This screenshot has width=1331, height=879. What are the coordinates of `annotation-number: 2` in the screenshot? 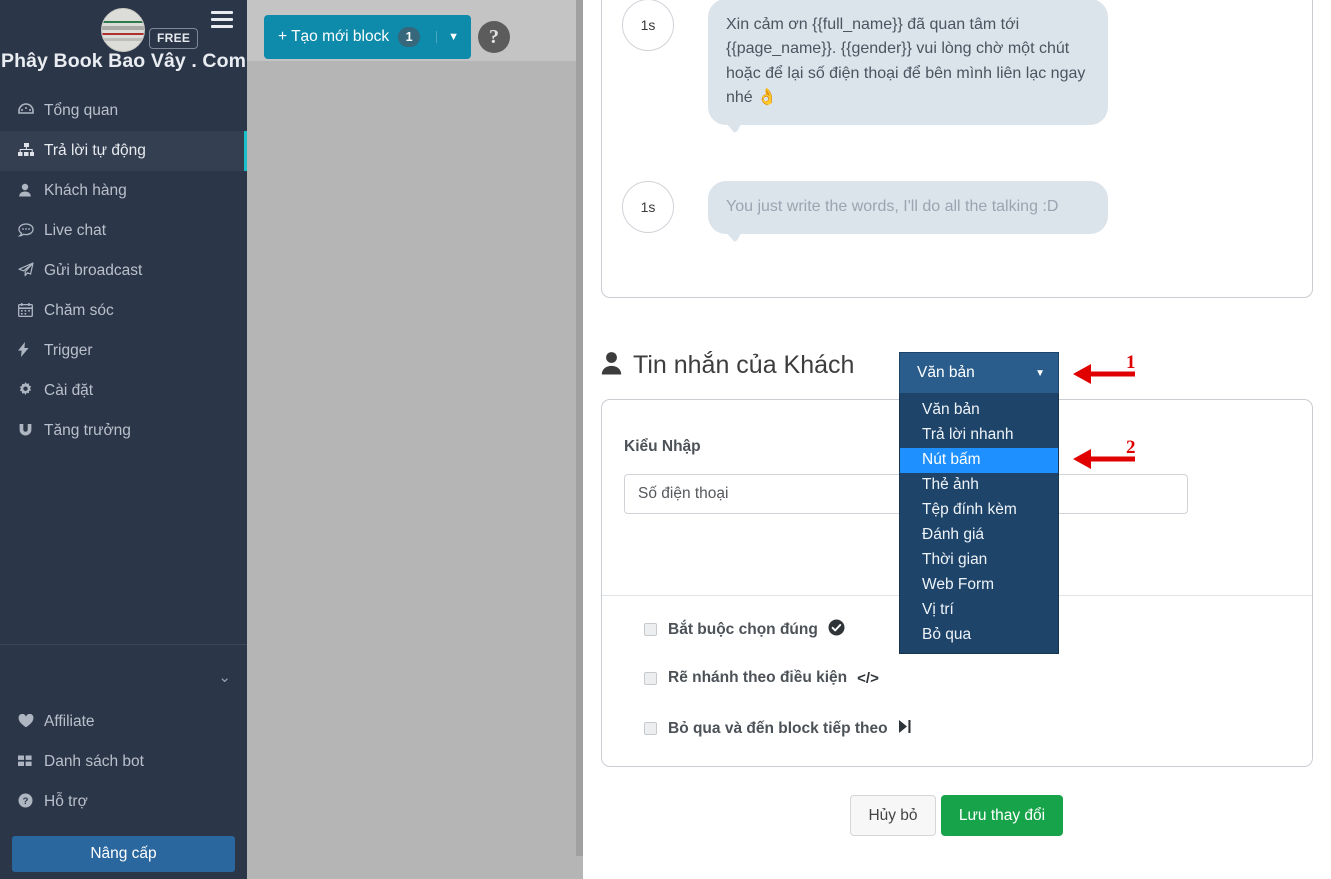 It's located at (1131, 447).